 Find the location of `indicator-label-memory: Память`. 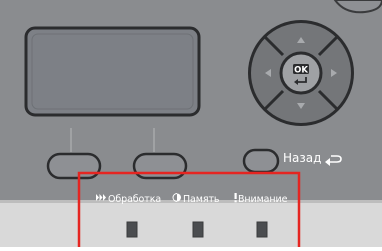

indicator-label-memory: Память is located at coordinates (201, 199).